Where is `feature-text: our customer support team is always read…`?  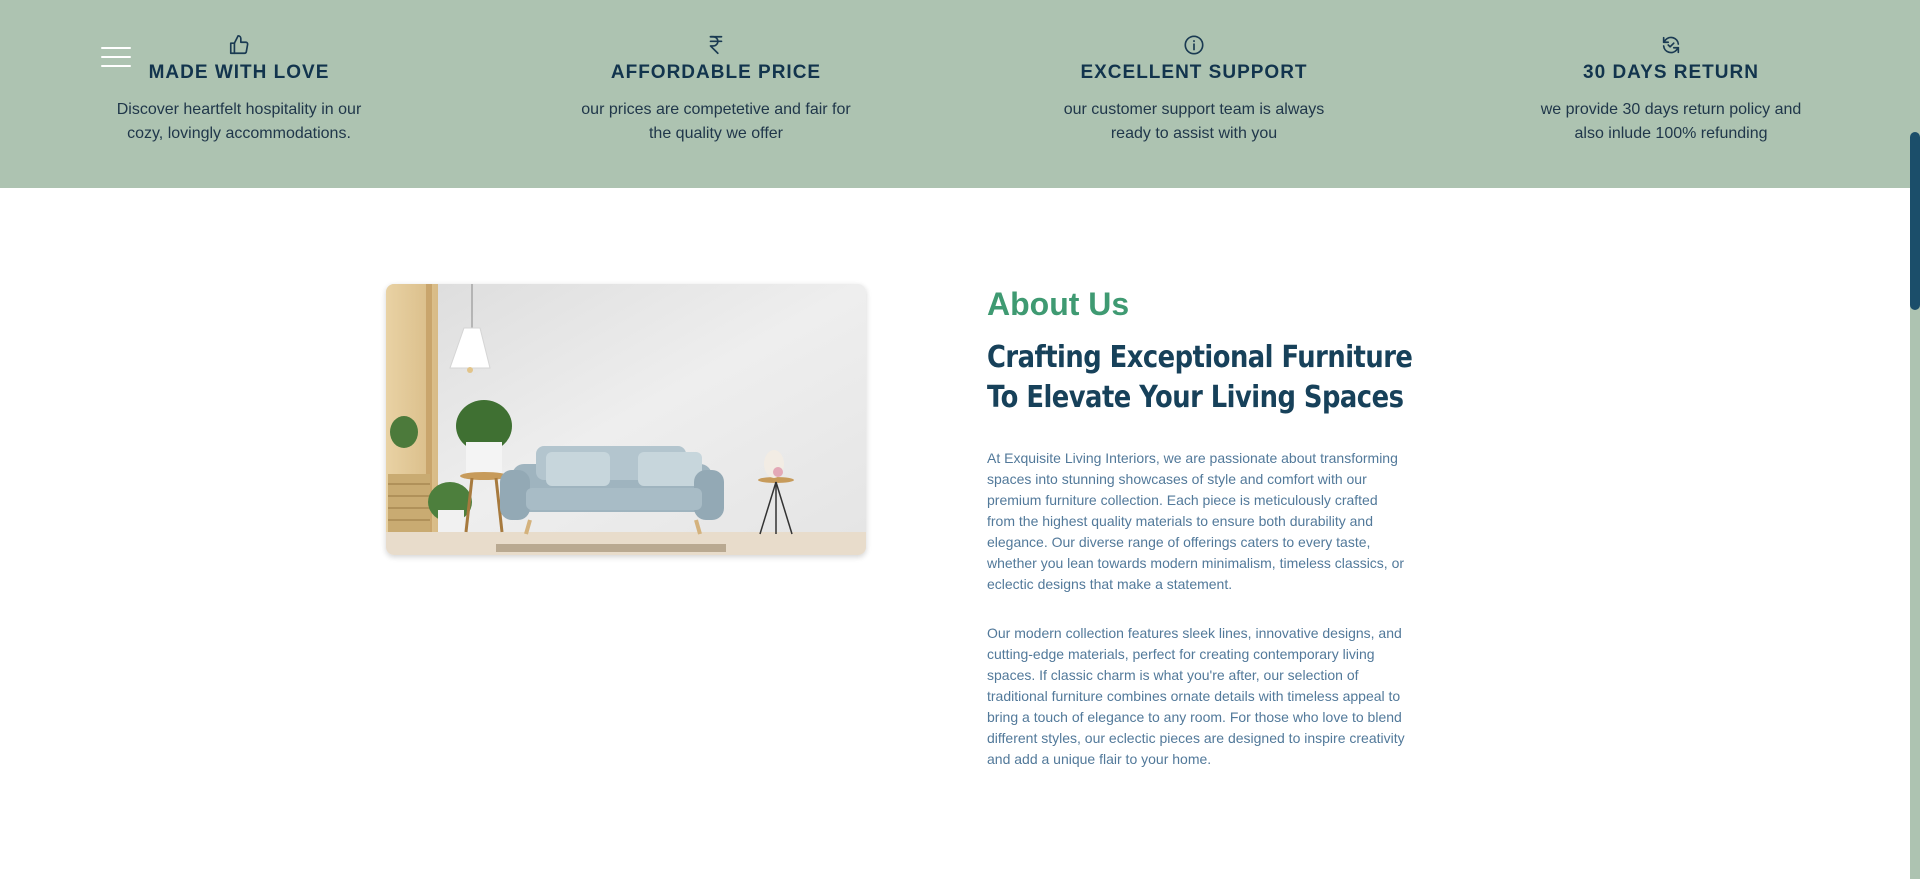
feature-text: our customer support team is always read… is located at coordinates (1194, 121).